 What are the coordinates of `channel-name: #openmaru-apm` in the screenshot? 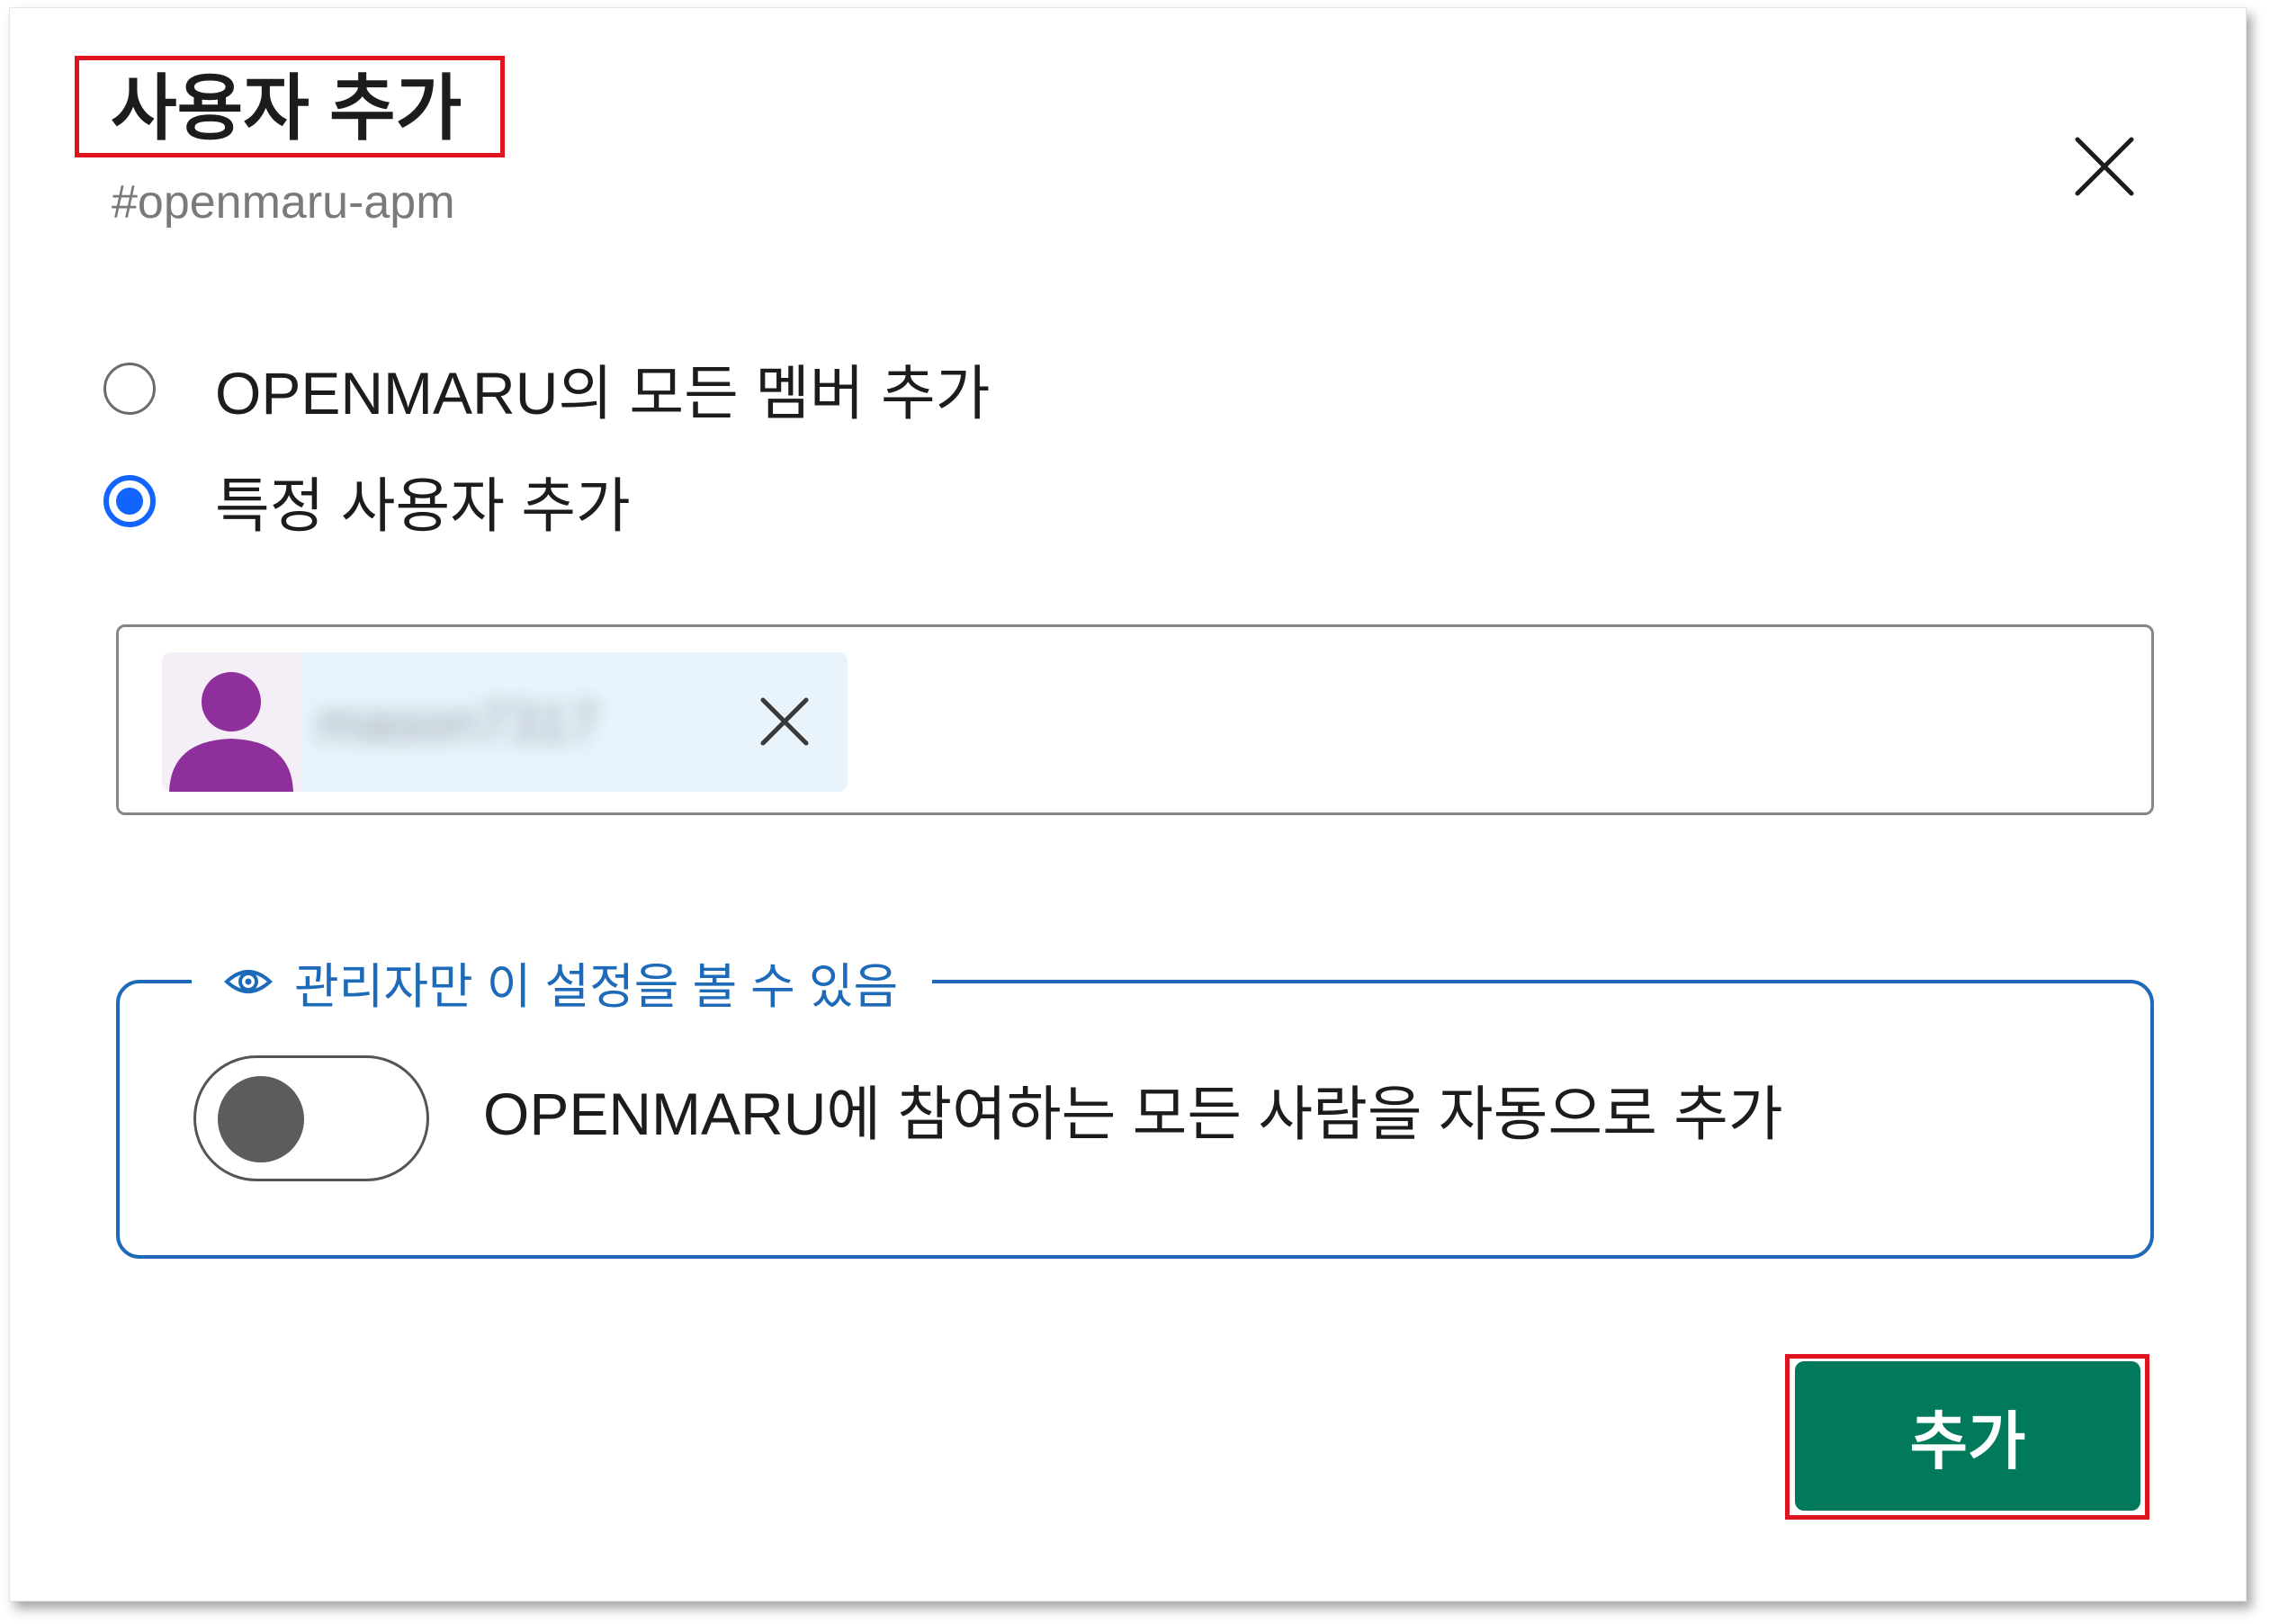 It's located at (283, 202).